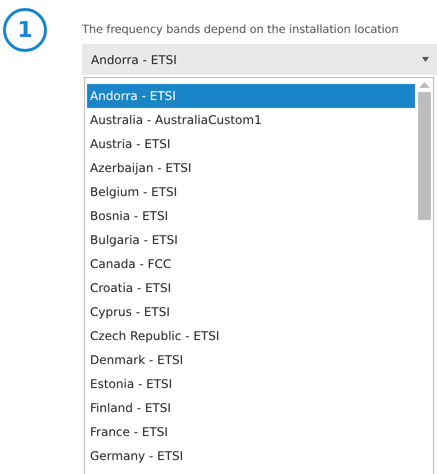  I want to click on dropdown-option: Denmark - ETSI, so click(251, 360).